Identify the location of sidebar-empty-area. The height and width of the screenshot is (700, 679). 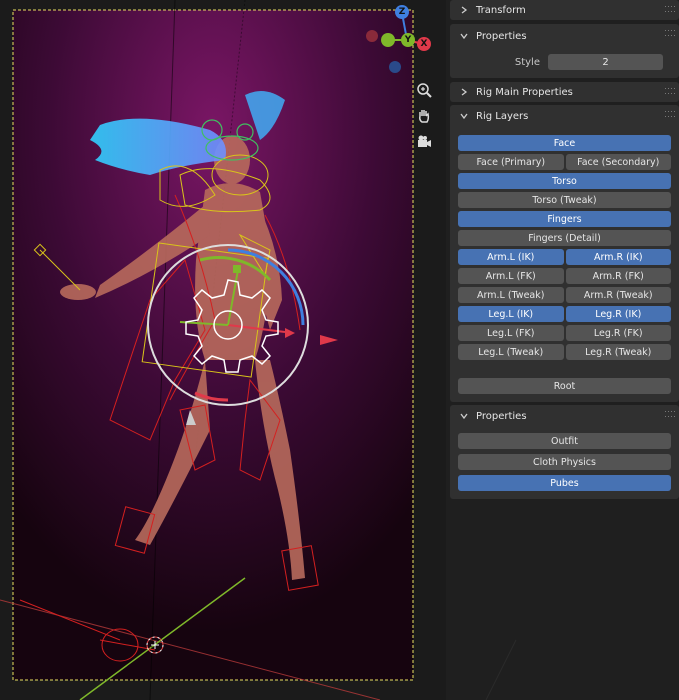
(501, 669).